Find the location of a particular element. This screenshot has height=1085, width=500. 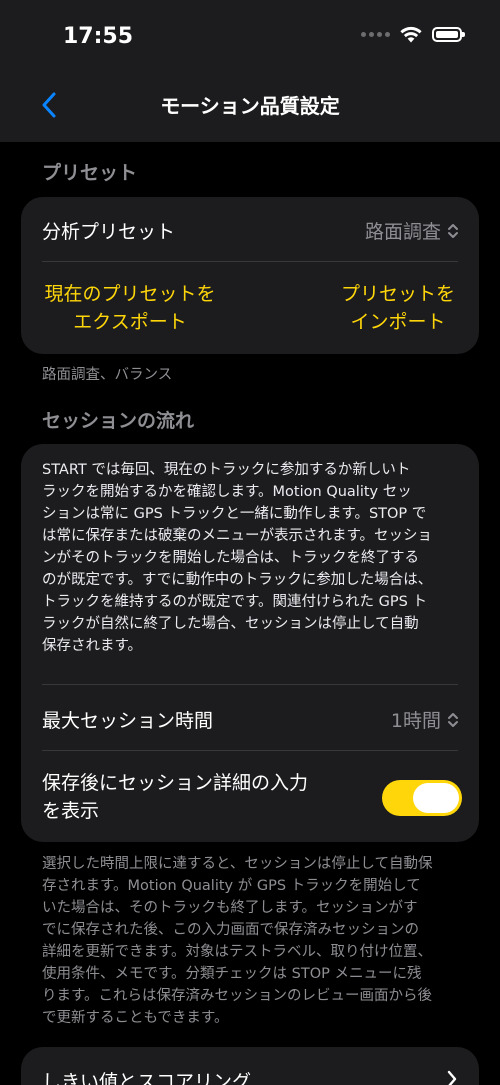

analysis-preset-label: 分析プリセット is located at coordinates (109, 232).